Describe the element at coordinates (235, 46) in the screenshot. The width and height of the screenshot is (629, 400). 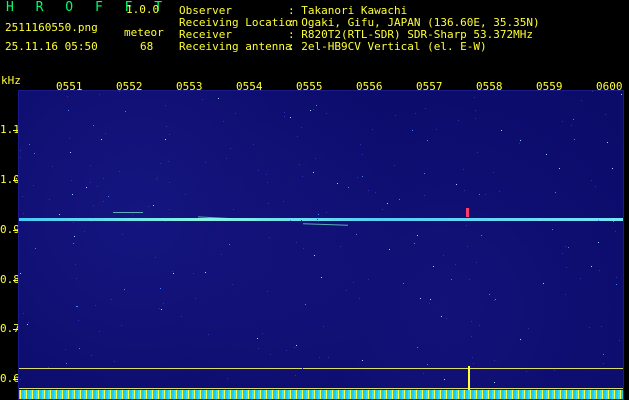
I see `antenna-label: Receiving antenna` at that location.